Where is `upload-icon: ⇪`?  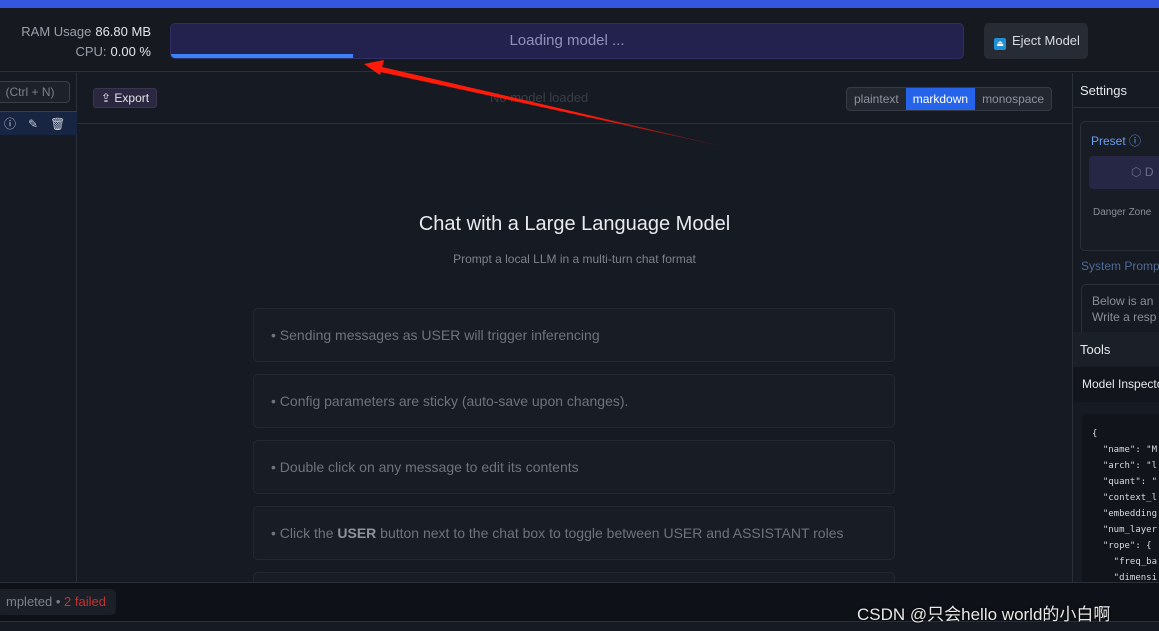 upload-icon: ⇪ is located at coordinates (106, 98).